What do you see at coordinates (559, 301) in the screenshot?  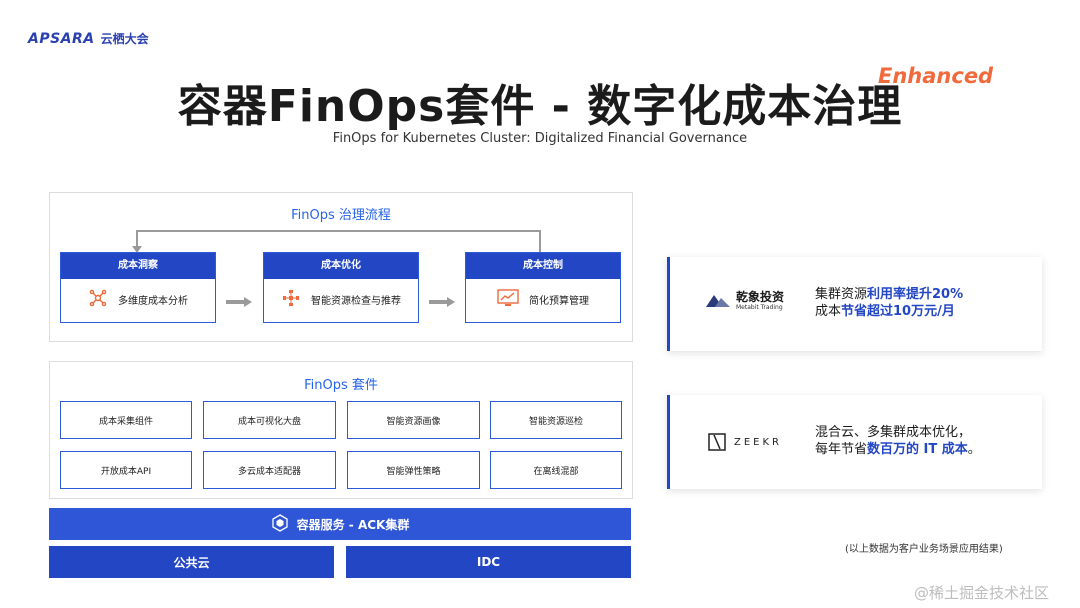 I see `step-label: 简化预算管理` at bounding box center [559, 301].